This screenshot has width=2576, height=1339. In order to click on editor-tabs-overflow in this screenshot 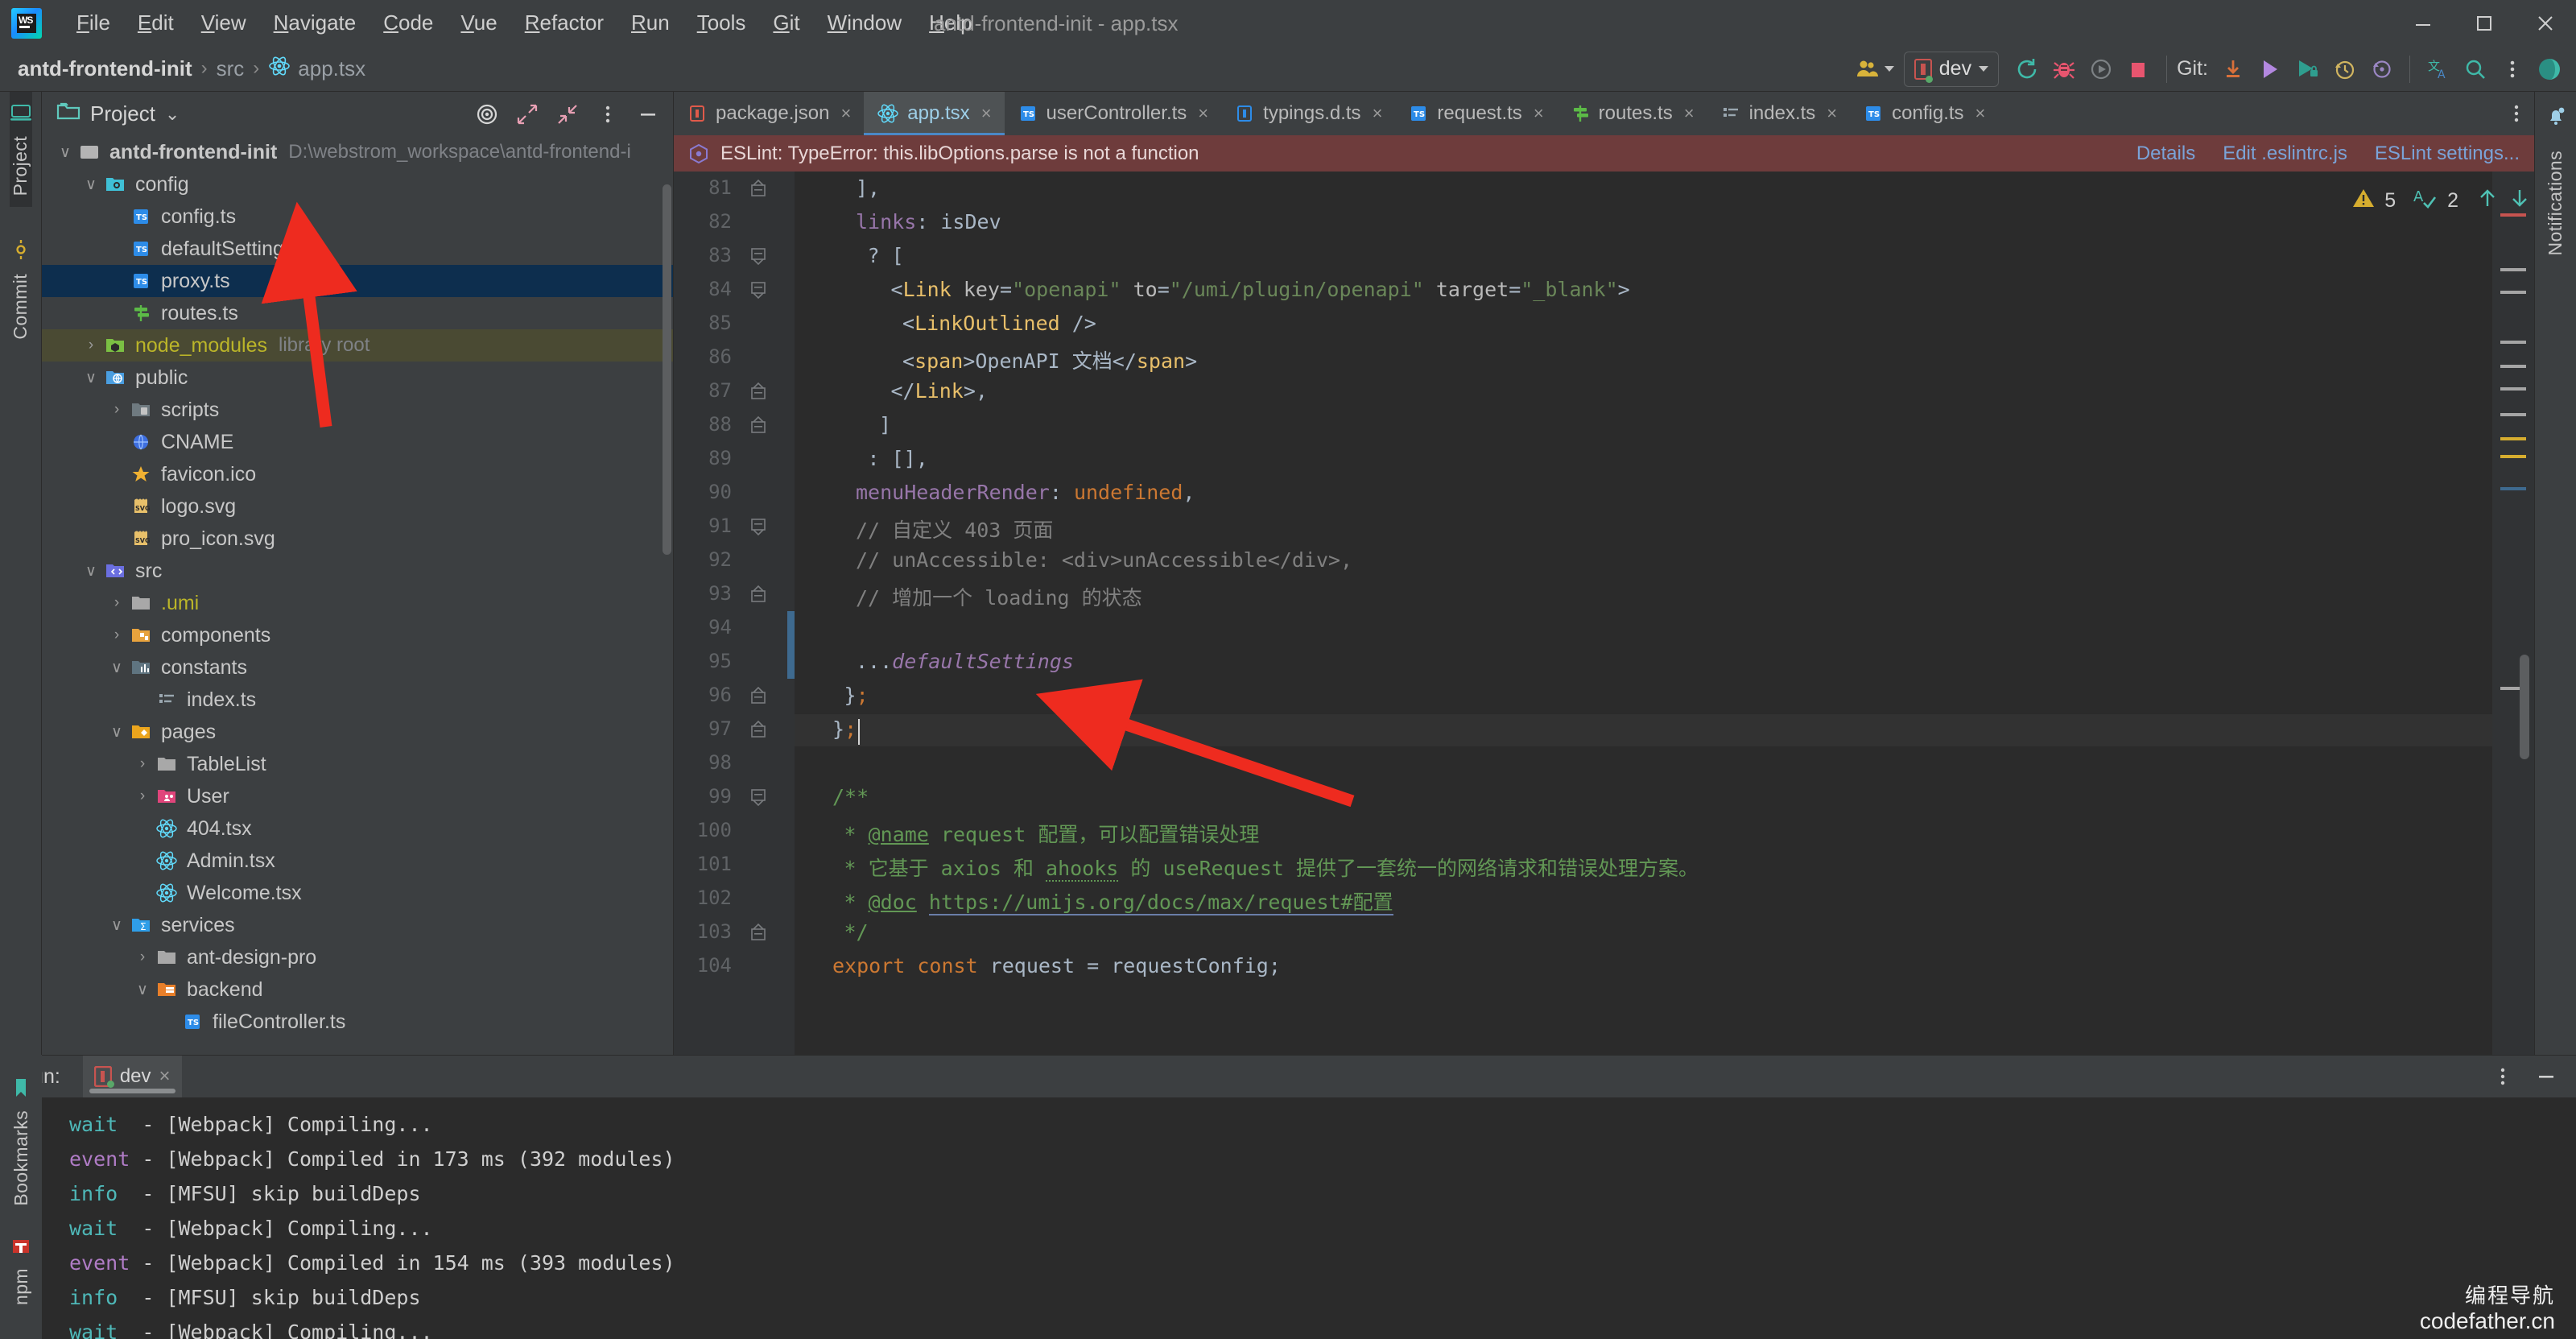, I will do `click(2520, 114)`.